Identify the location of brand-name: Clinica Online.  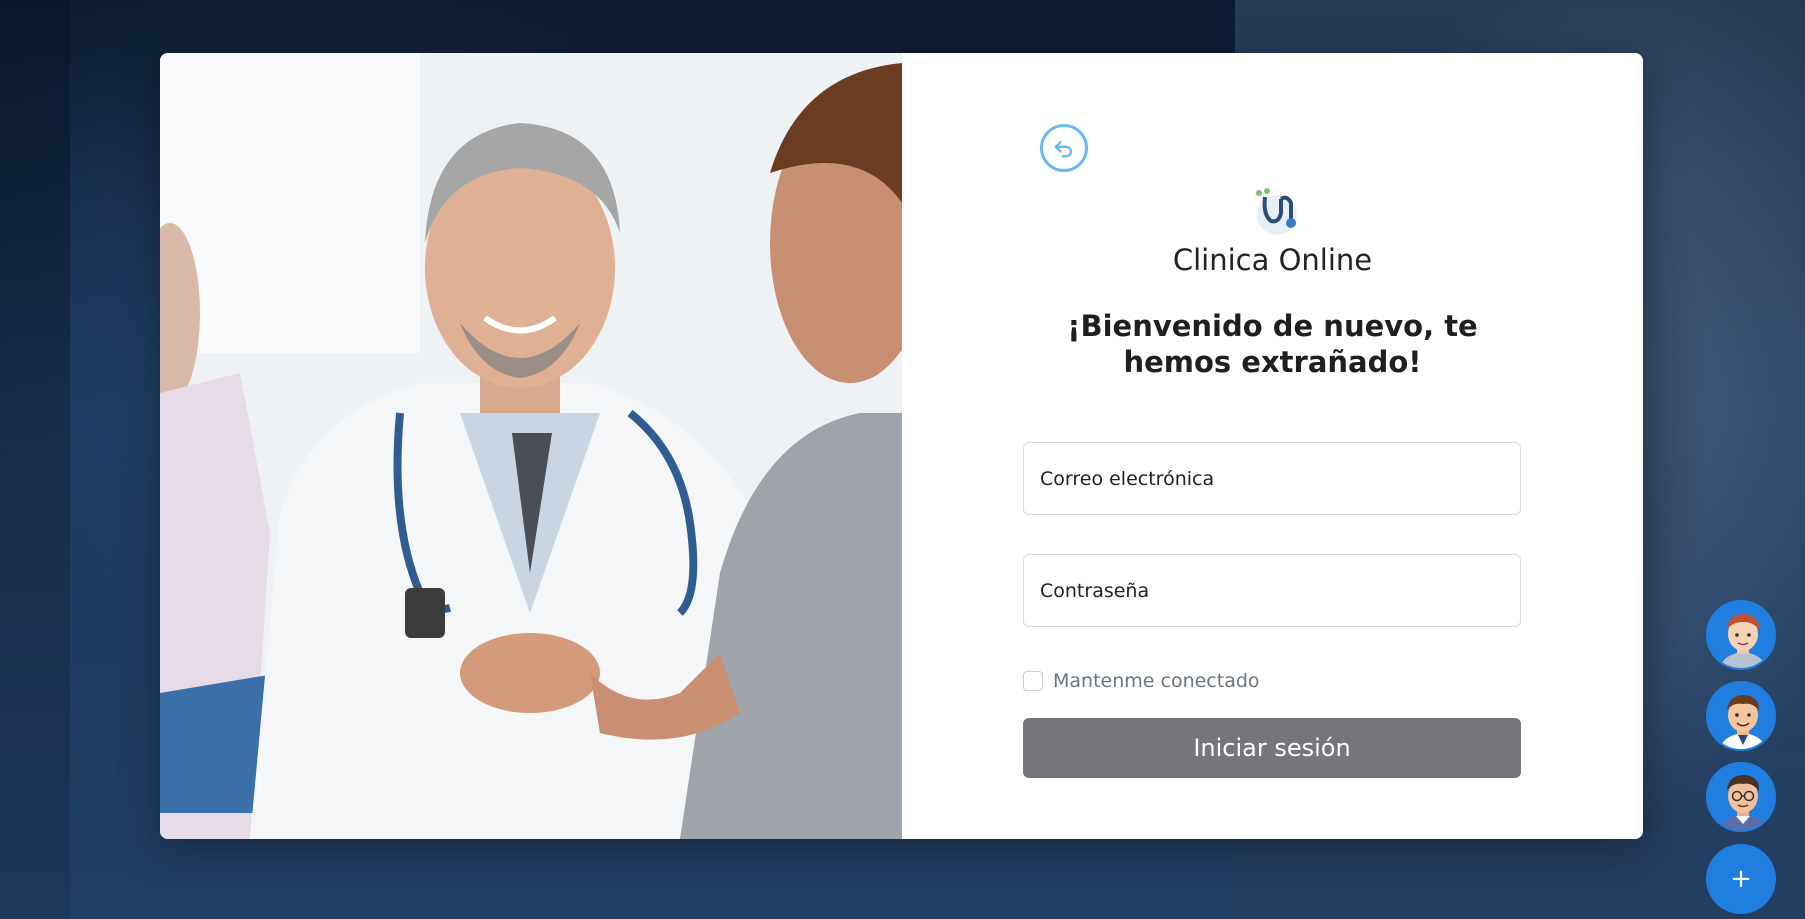
(1272, 260).